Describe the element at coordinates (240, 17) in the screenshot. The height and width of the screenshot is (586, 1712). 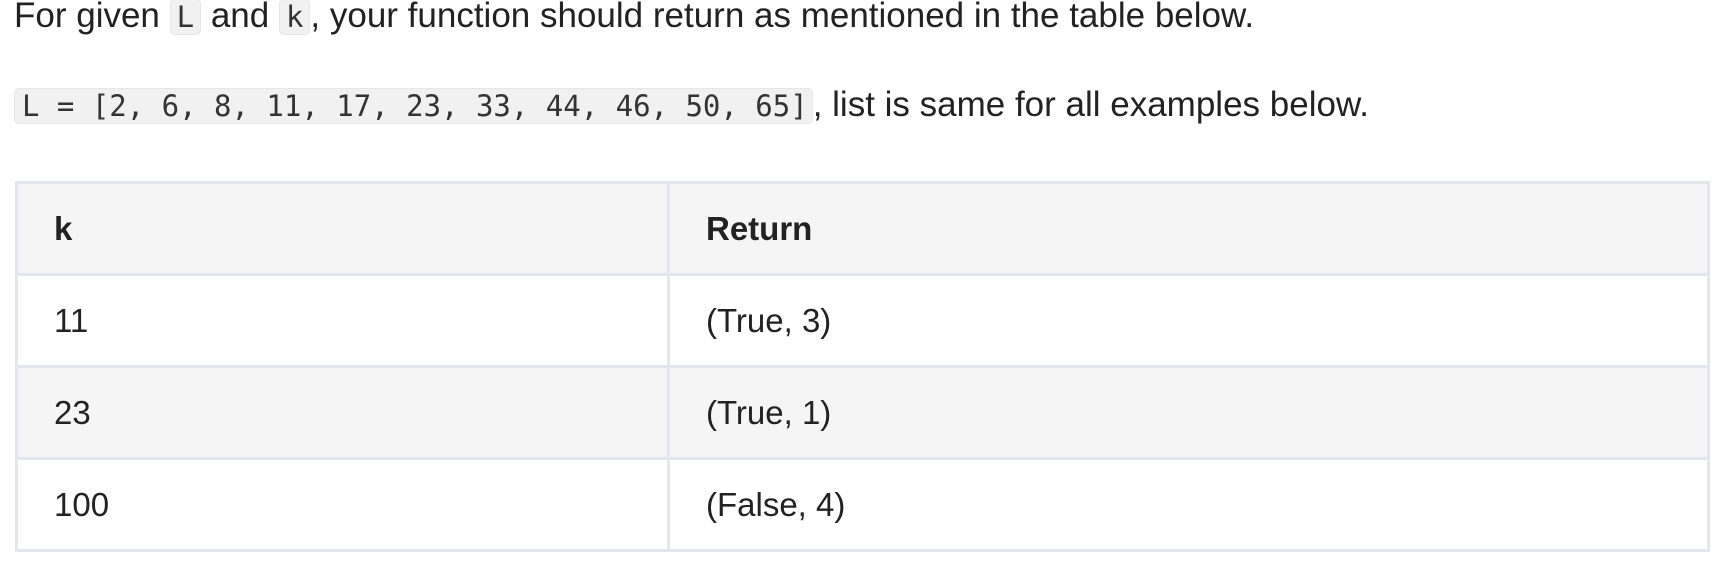
I see `intro-text-2: and` at that location.